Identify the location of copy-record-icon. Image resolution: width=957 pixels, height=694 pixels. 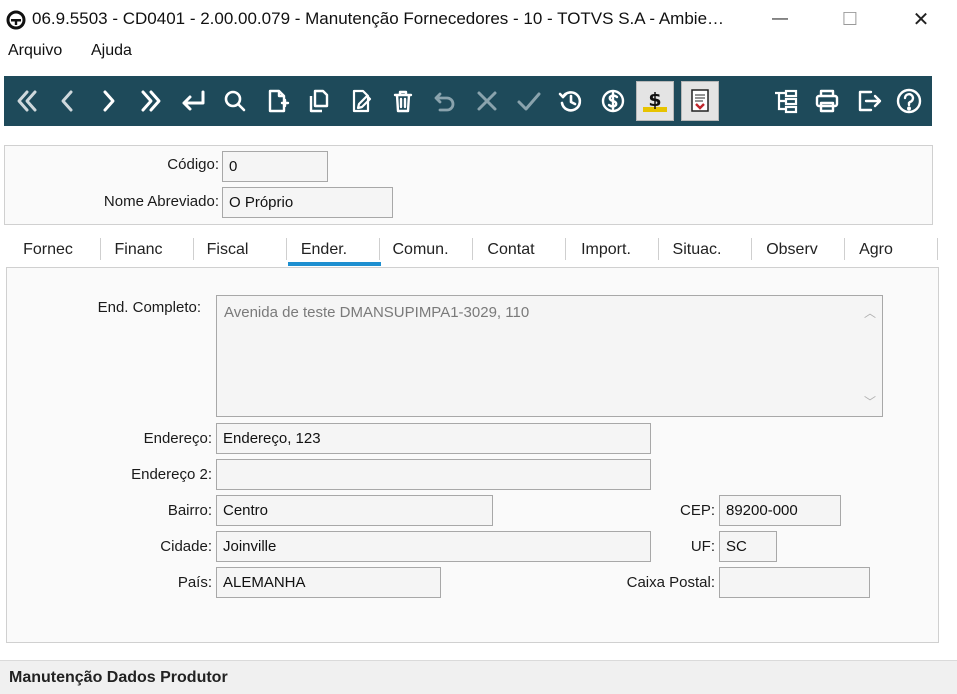
(319, 101).